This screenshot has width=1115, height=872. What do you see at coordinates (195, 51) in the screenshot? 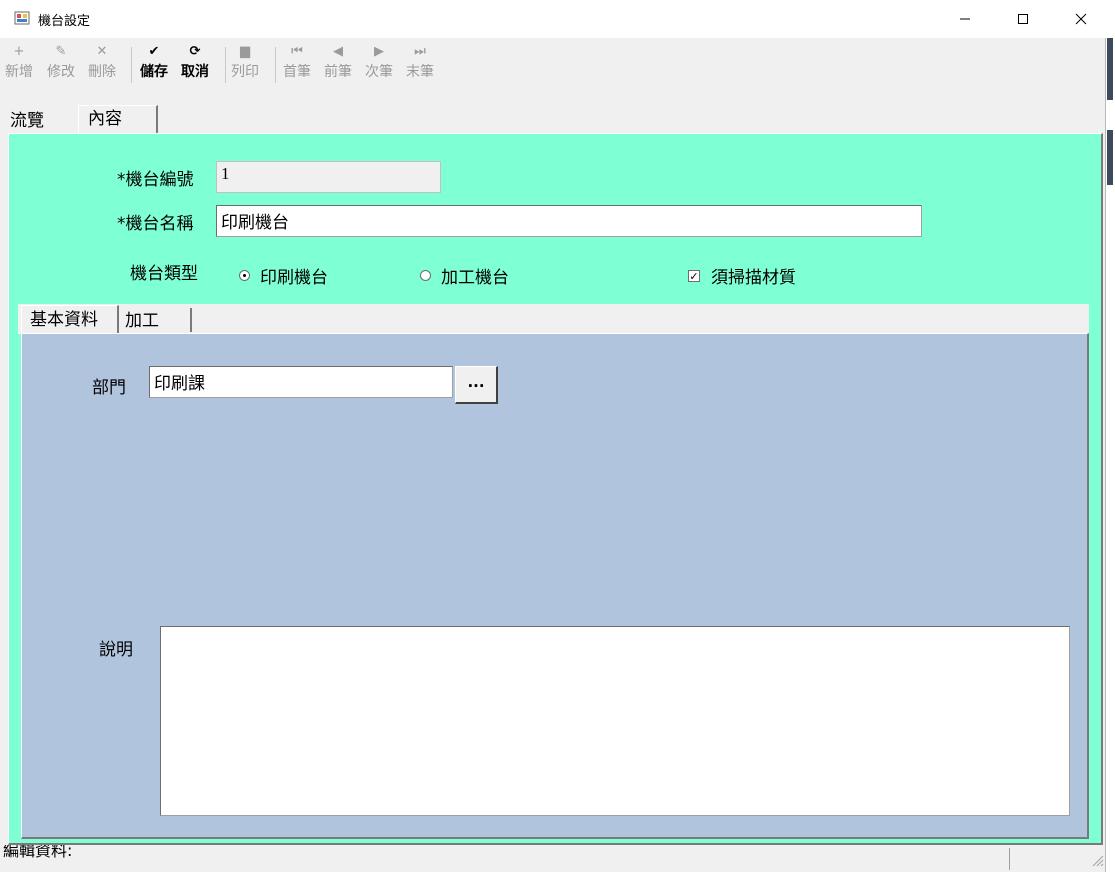
I see `undo-icon: ⟳` at bounding box center [195, 51].